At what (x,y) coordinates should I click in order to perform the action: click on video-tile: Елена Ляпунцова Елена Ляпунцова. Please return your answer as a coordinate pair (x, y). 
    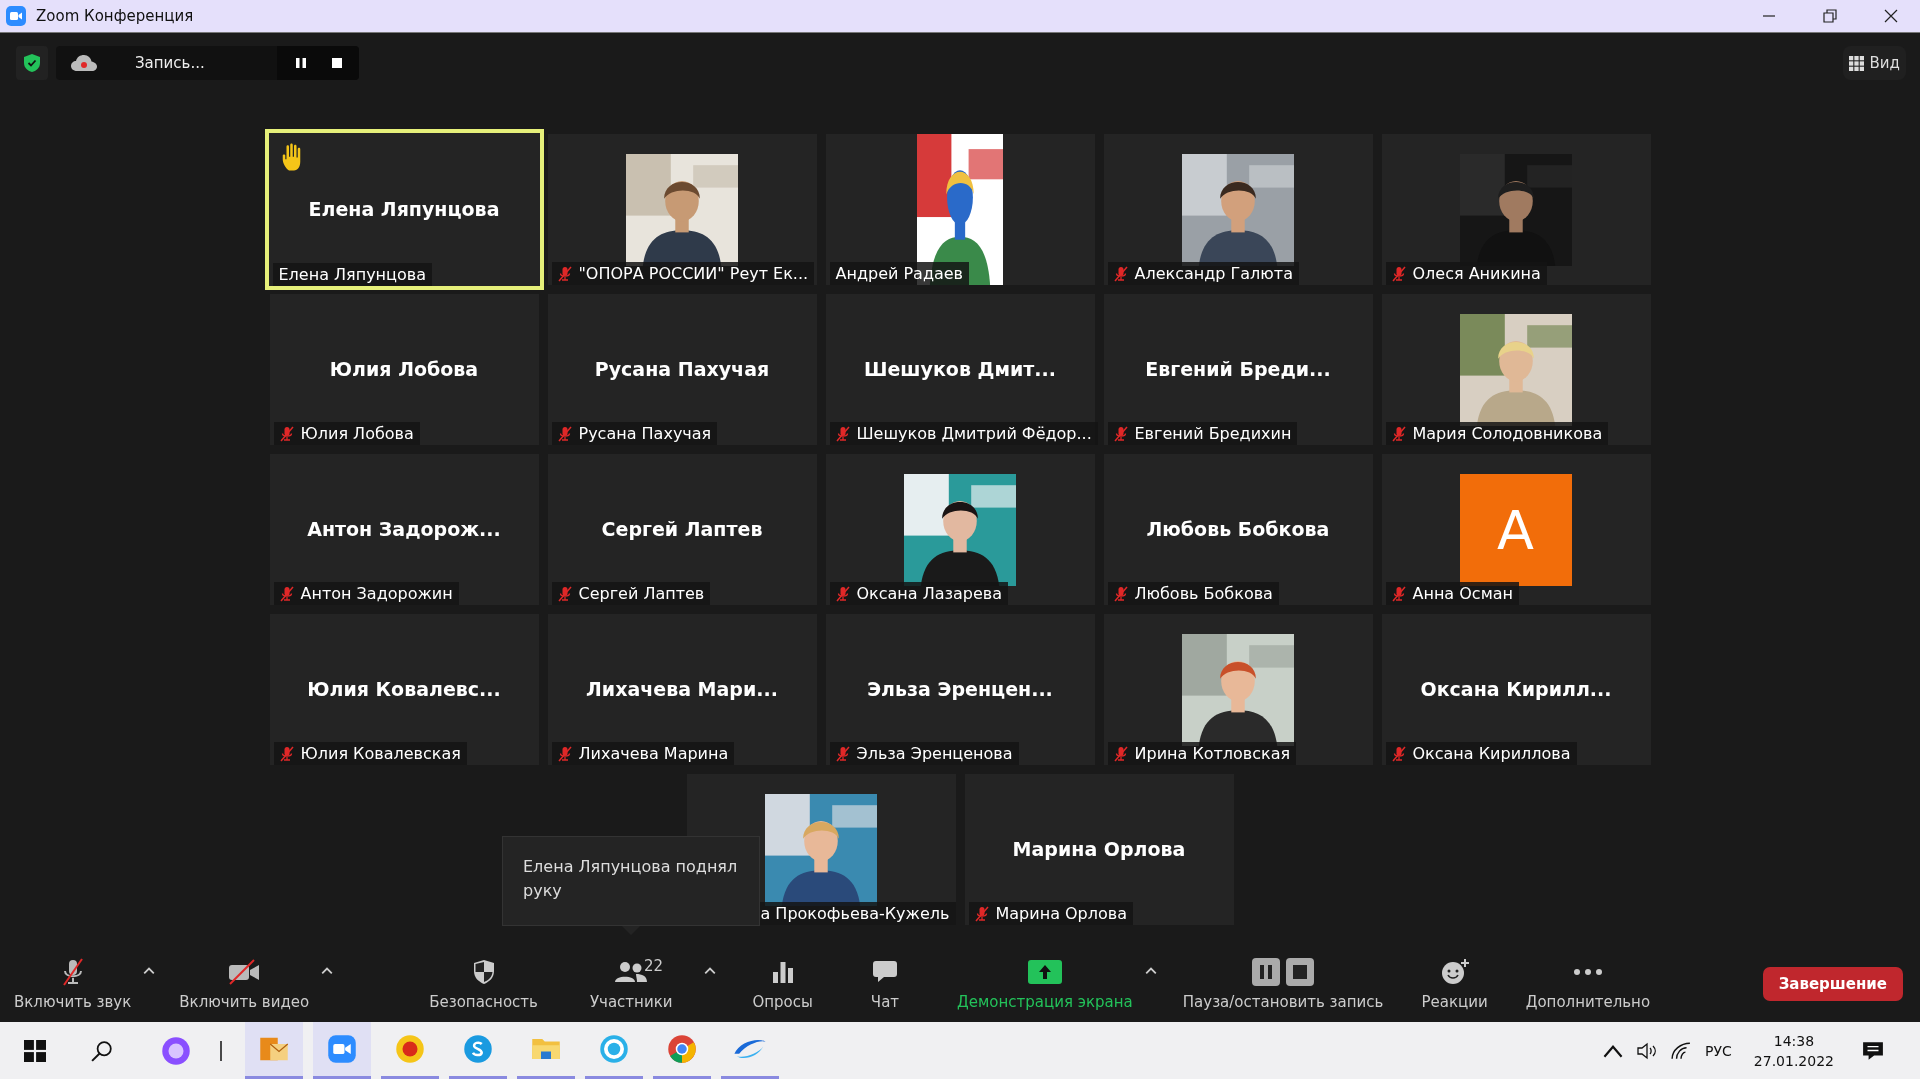
    Looking at the image, I should click on (404, 209).